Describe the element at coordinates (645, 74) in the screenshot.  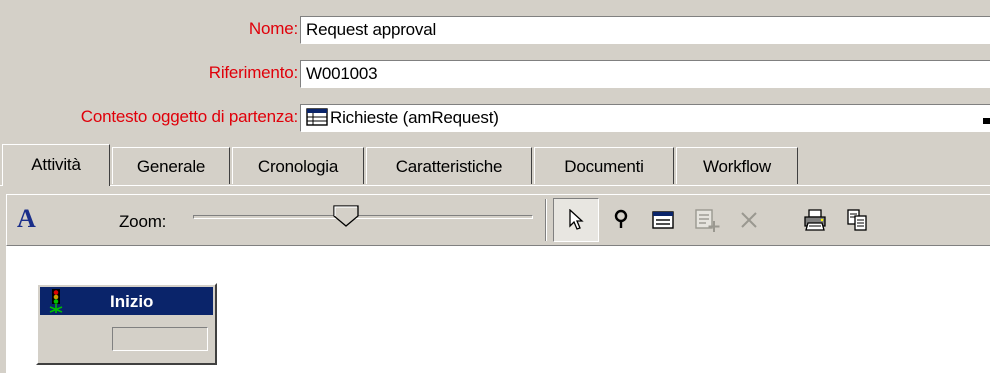
I see `reference-field: W001003` at that location.